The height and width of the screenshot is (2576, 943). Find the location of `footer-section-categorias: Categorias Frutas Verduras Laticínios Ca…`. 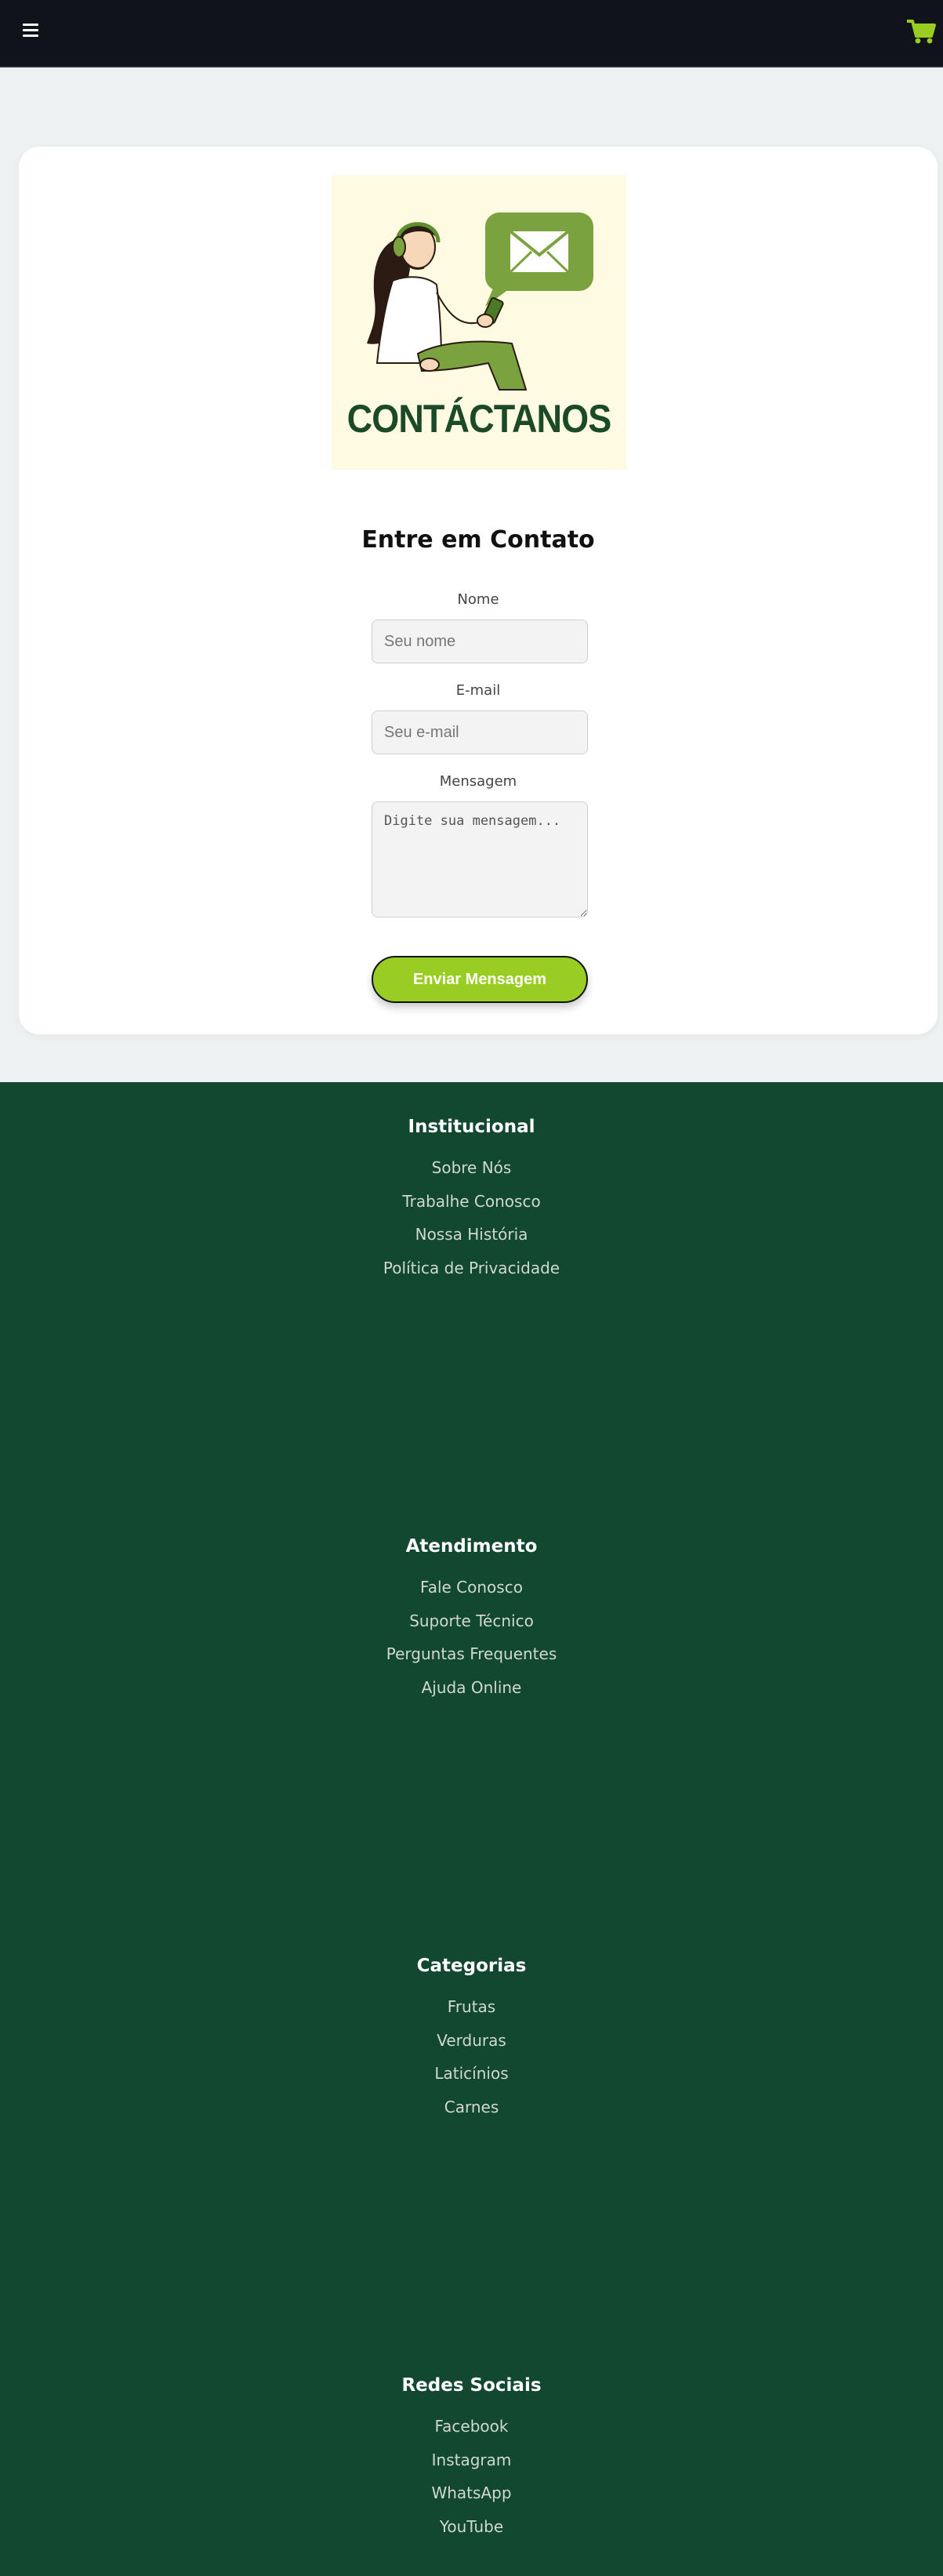

footer-section-categorias: Categorias Frutas Verduras Laticínios Ca… is located at coordinates (471, 2038).